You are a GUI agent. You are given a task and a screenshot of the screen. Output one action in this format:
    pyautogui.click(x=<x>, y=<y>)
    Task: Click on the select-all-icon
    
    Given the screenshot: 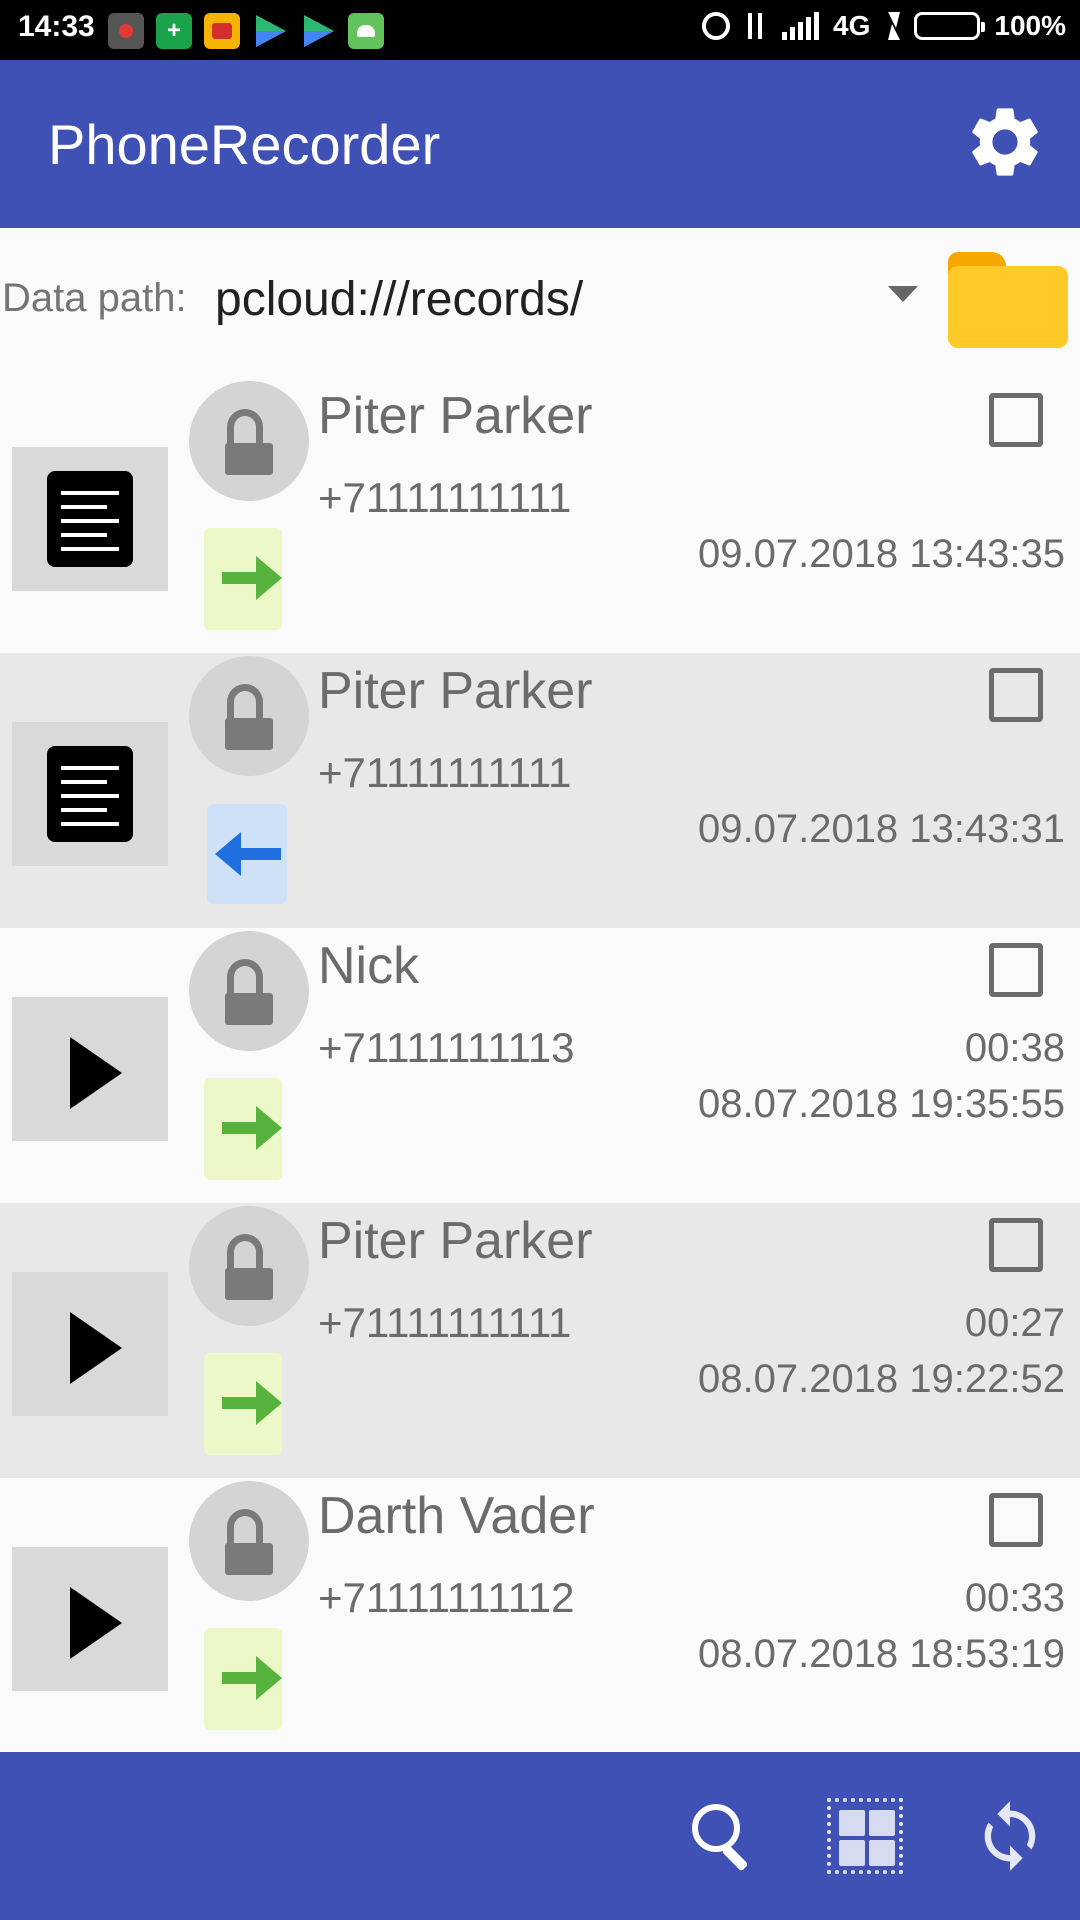 What is the action you would take?
    pyautogui.click(x=865, y=1836)
    